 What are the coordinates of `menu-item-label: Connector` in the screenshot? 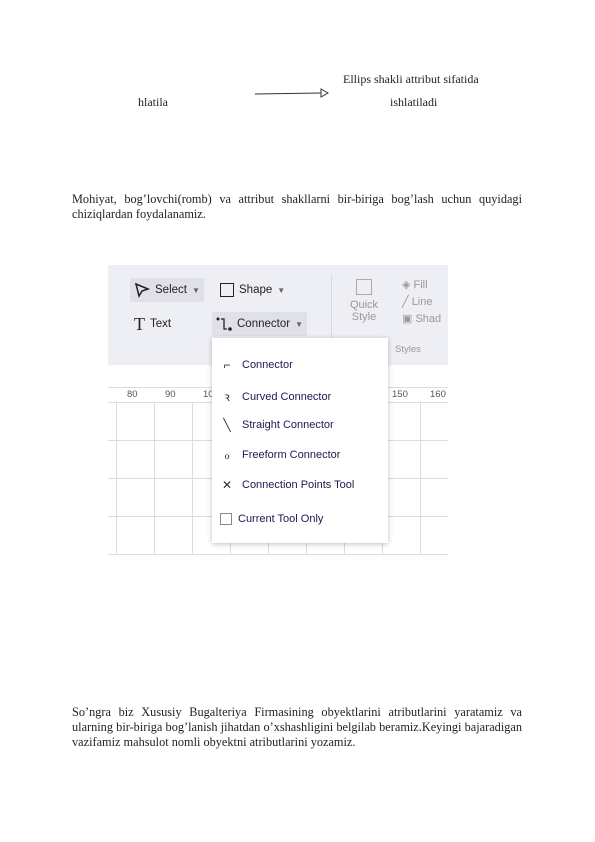 It's located at (267, 365).